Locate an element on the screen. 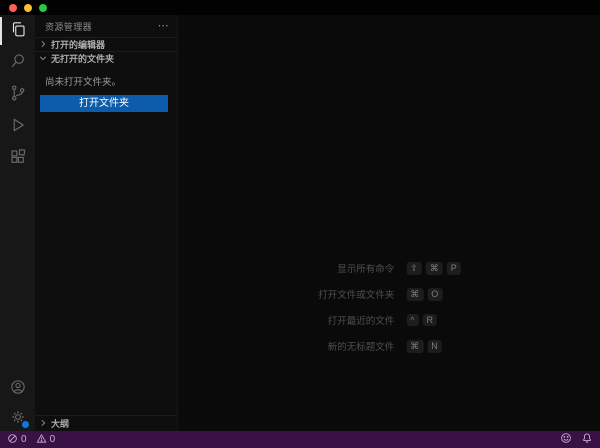 Image resolution: width=600 pixels, height=448 pixels. no-folder-message: 尚未打开文件夹。 is located at coordinates (83, 82).